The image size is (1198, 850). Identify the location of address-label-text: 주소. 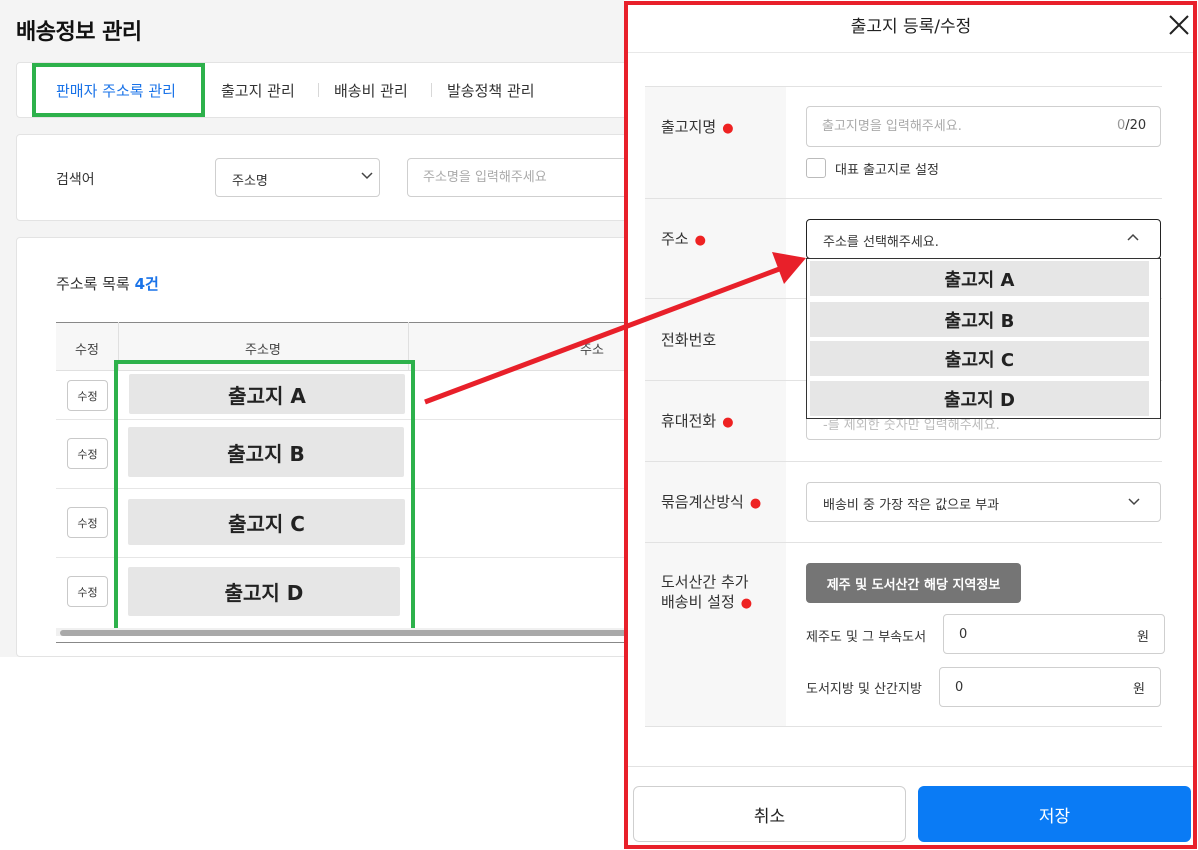
(675, 239).